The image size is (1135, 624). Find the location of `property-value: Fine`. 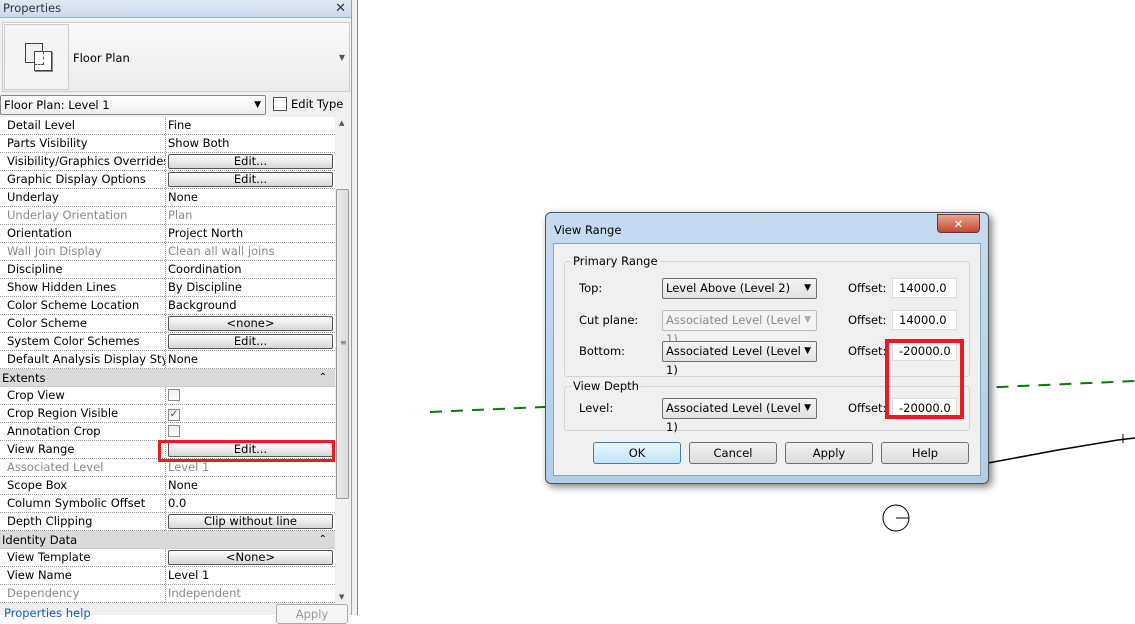

property-value: Fine is located at coordinates (250, 125).